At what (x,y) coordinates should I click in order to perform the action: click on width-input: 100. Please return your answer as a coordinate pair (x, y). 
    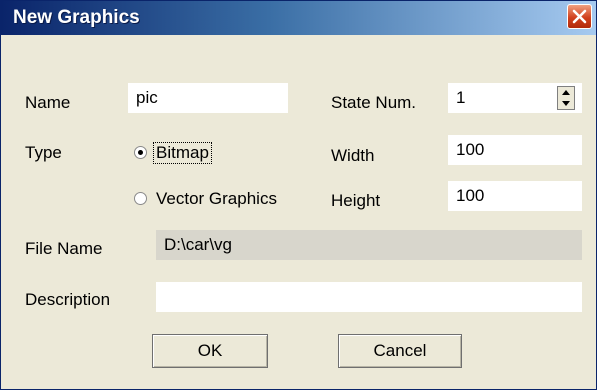
    Looking at the image, I should click on (515, 150).